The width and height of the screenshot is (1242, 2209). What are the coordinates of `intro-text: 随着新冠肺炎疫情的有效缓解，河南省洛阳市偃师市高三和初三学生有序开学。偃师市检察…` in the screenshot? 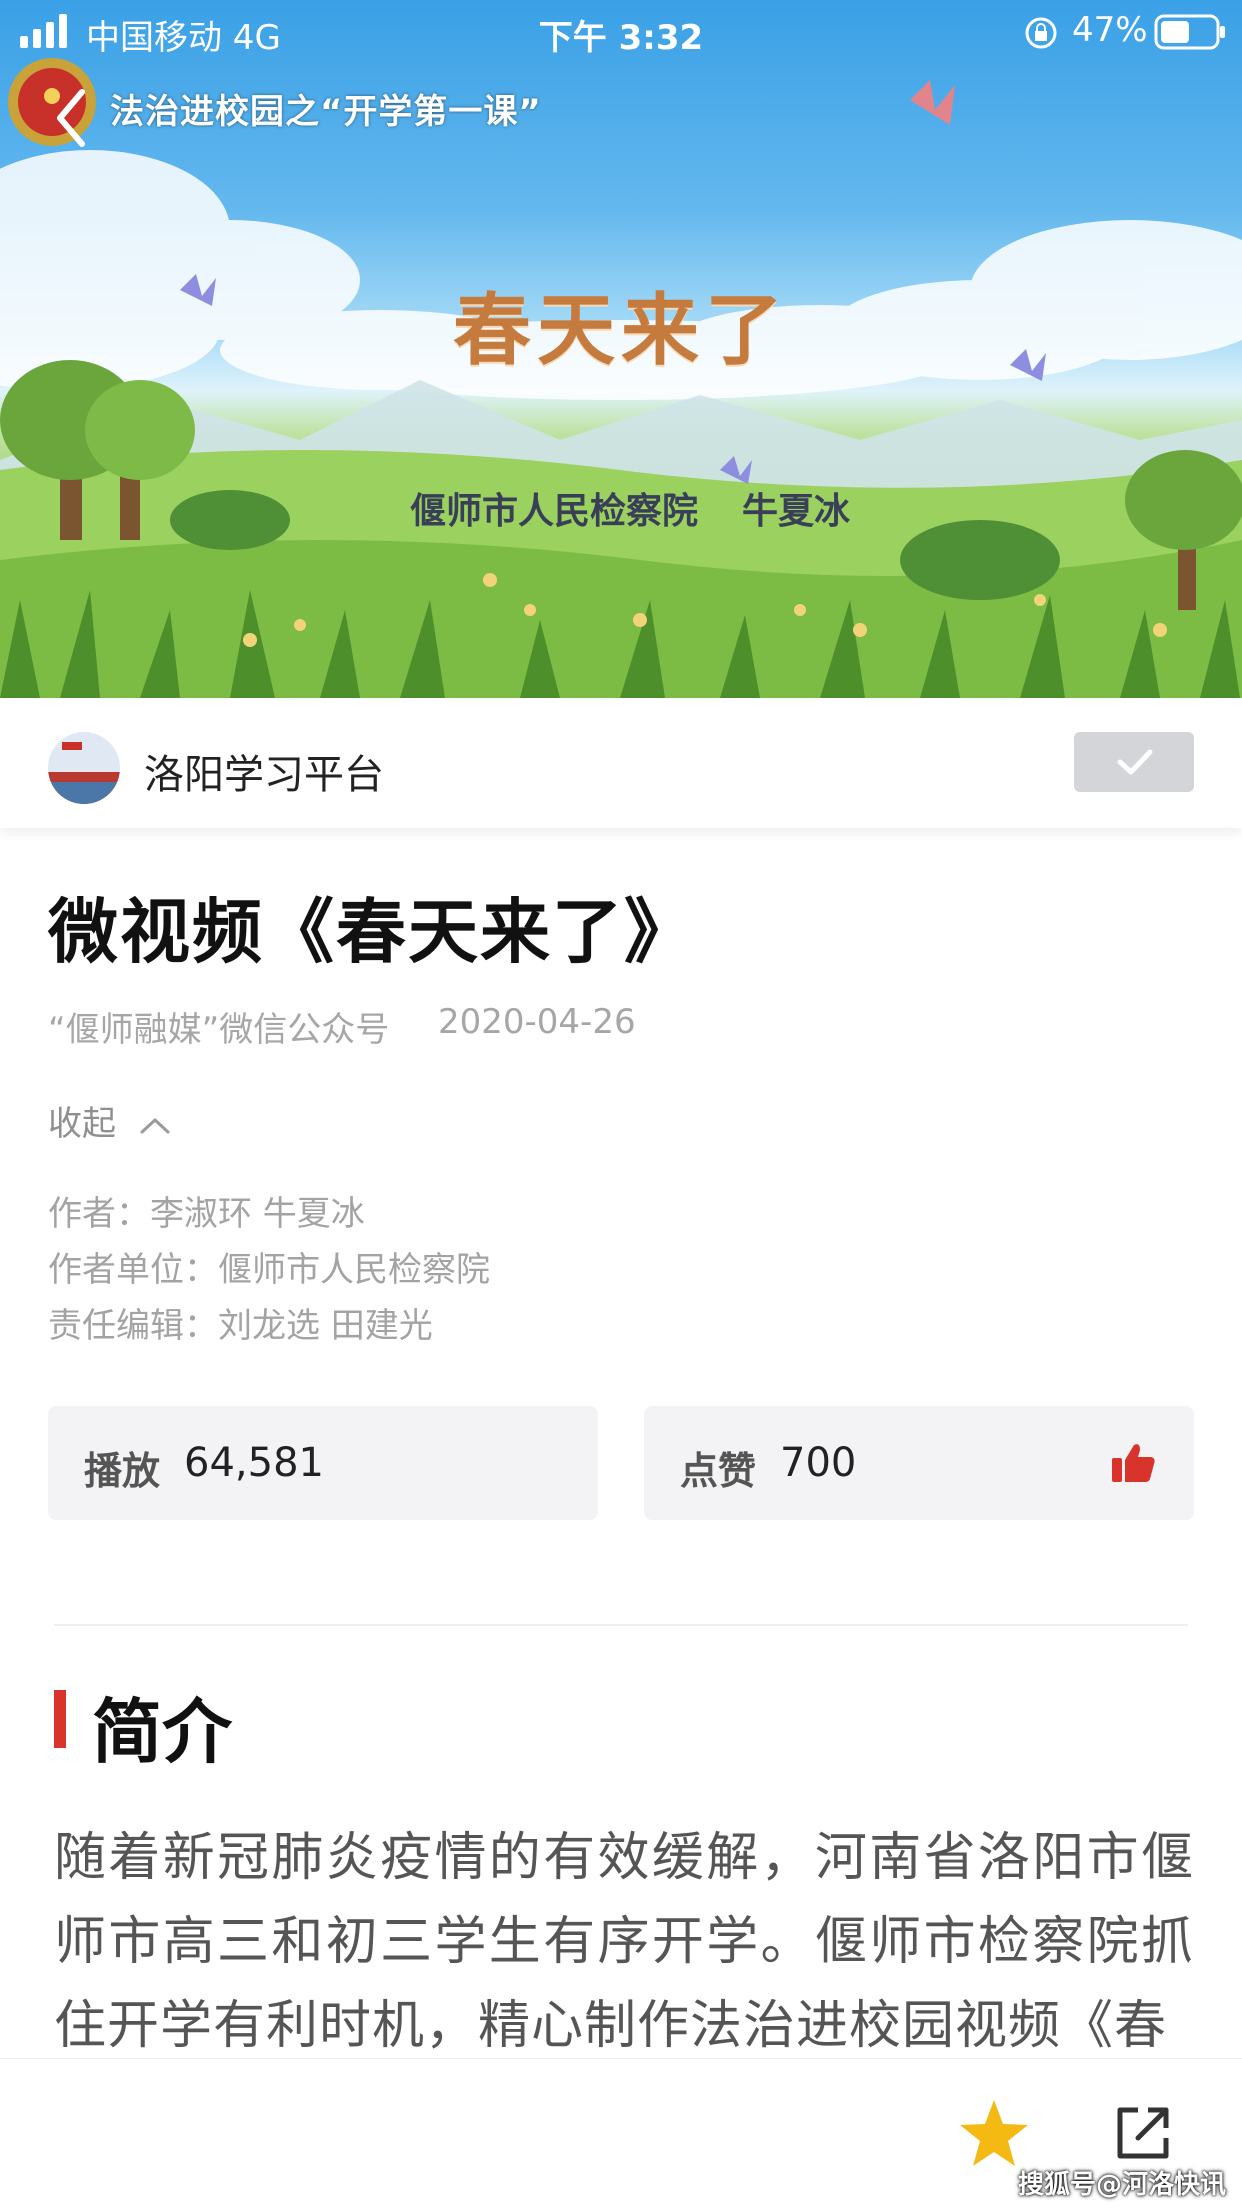 It's located at (624, 1942).